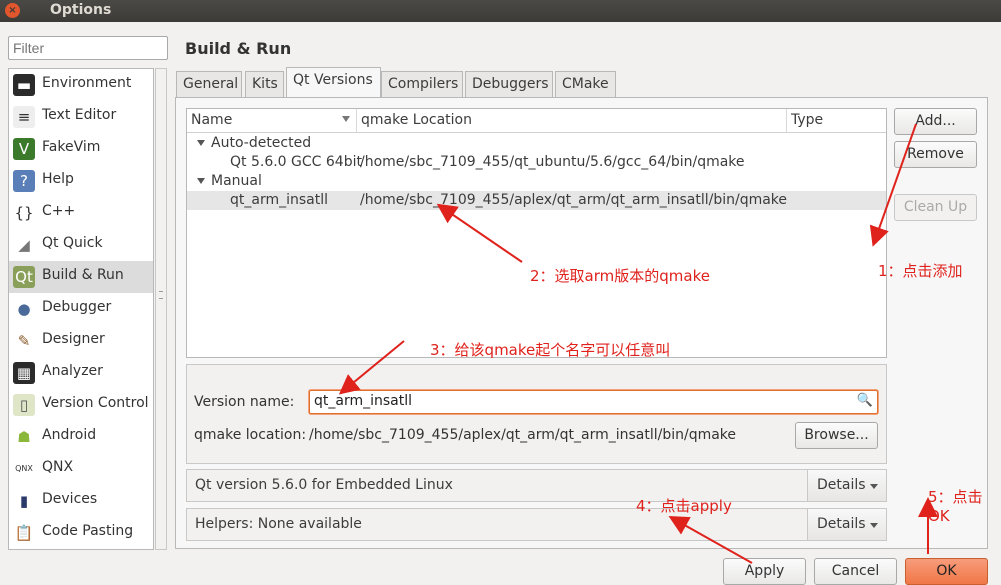 The height and width of the screenshot is (585, 1001). What do you see at coordinates (920, 271) in the screenshot?
I see `annotation-step-1: 1：点击添加` at bounding box center [920, 271].